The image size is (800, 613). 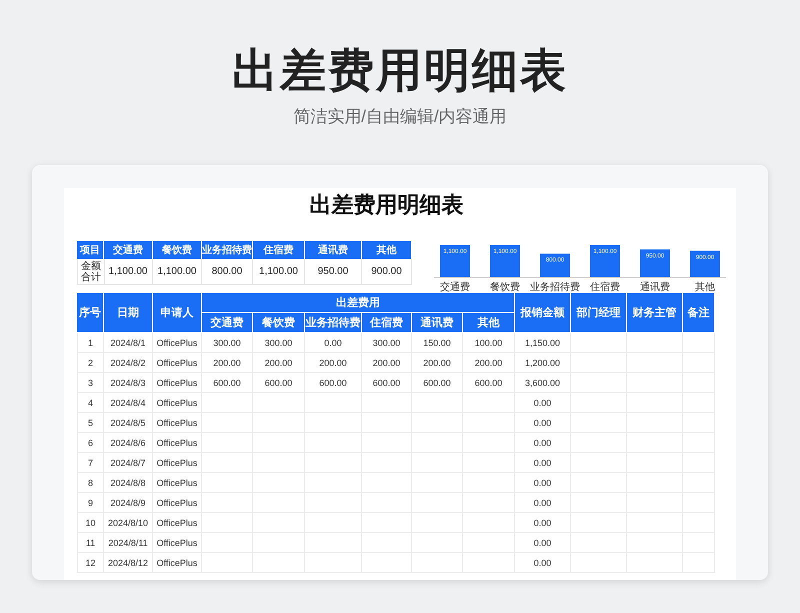 What do you see at coordinates (227, 272) in the screenshot?
I see `table-cell: 800.00` at bounding box center [227, 272].